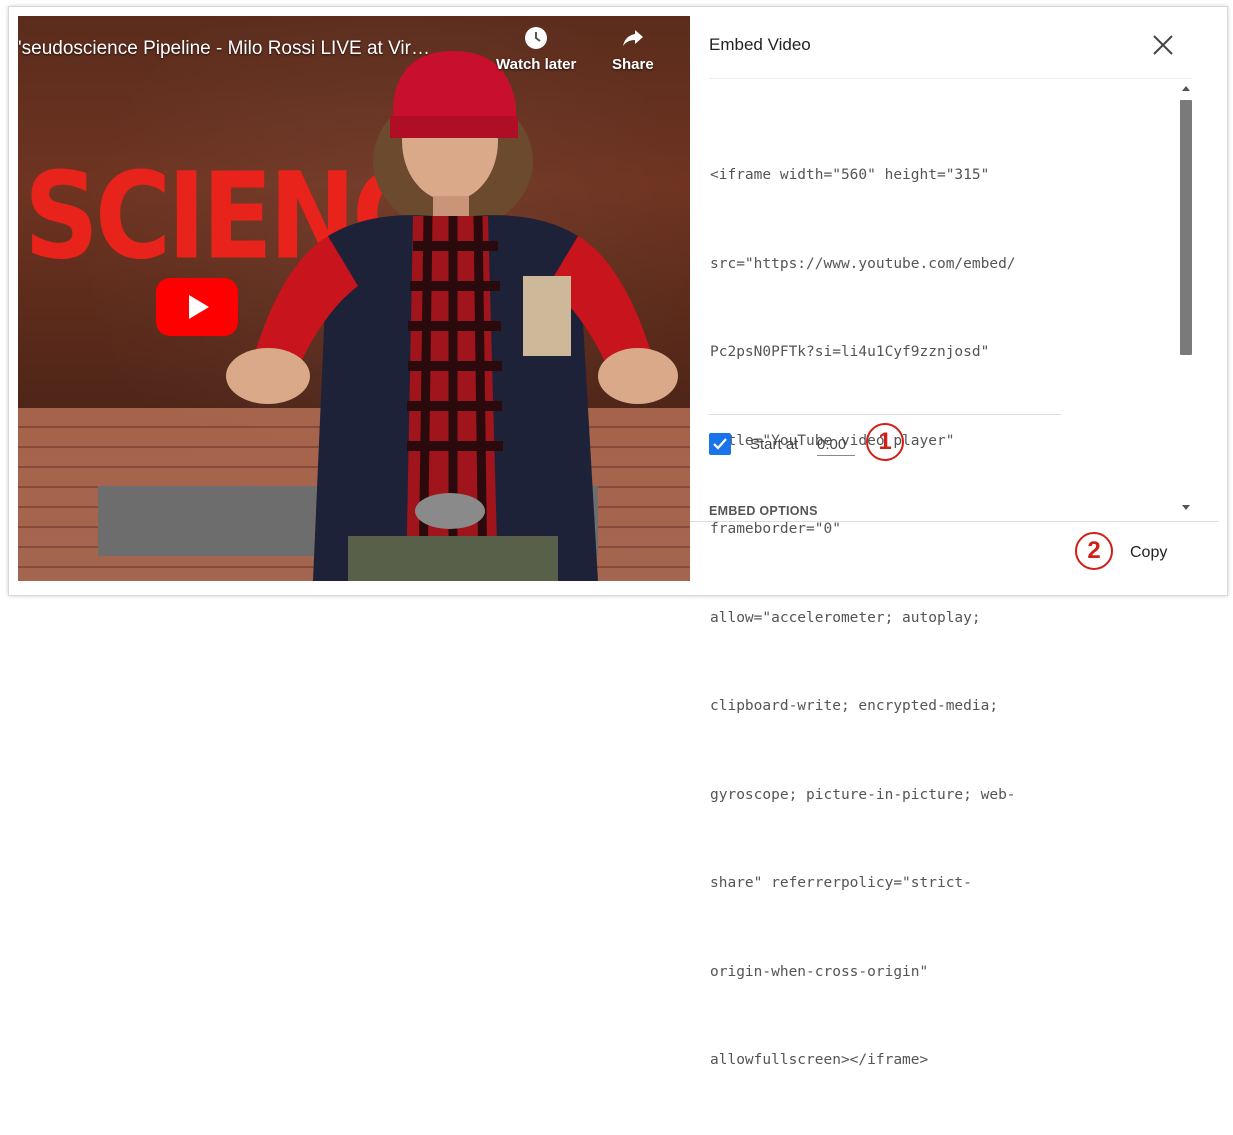  What do you see at coordinates (1186, 227) in the screenshot?
I see `scrollbar-thumb` at bounding box center [1186, 227].